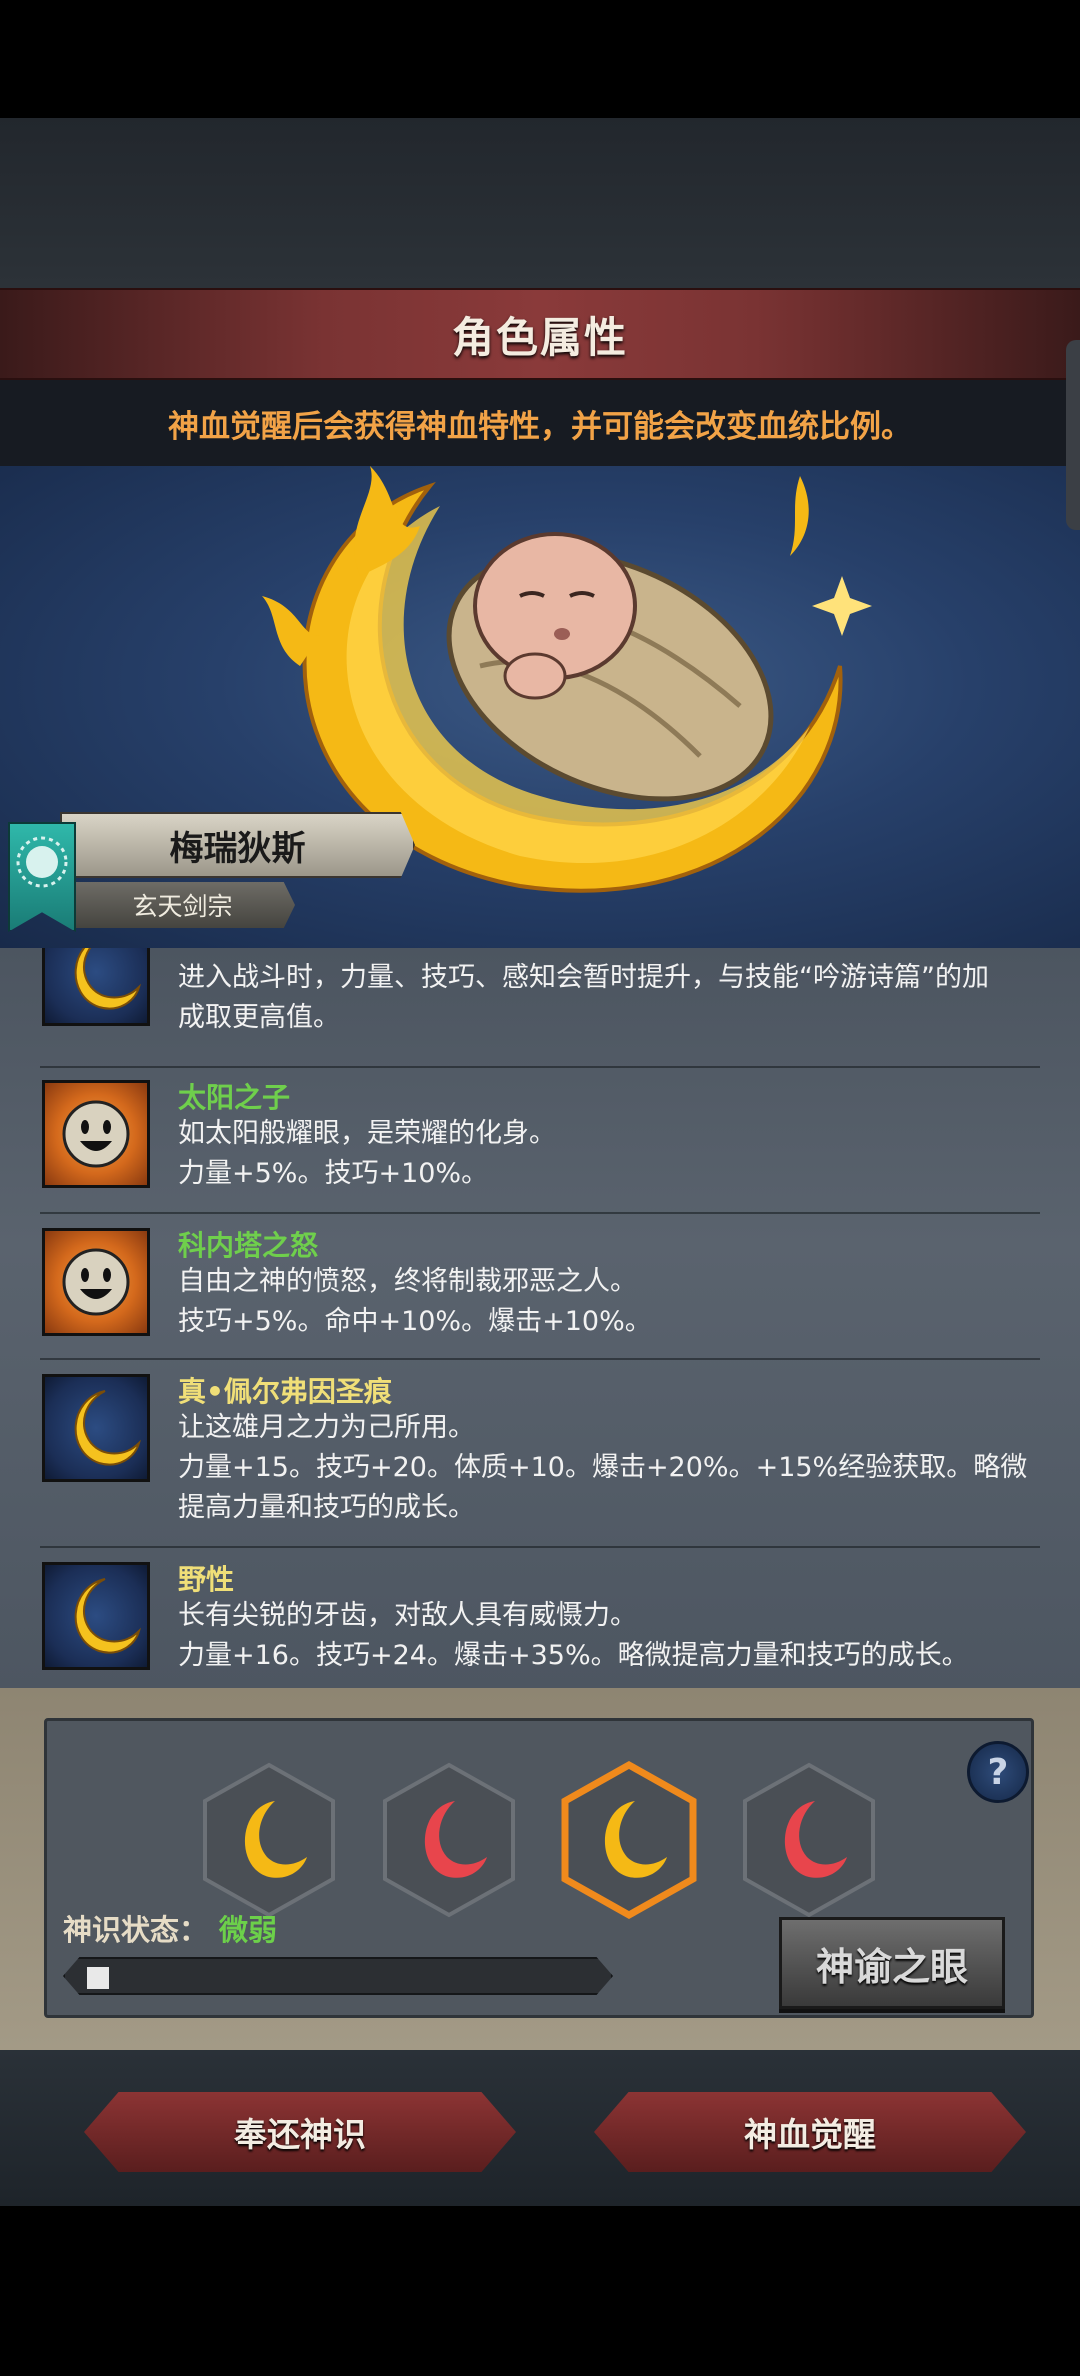  I want to click on status-bar-area, so click(540, 59).